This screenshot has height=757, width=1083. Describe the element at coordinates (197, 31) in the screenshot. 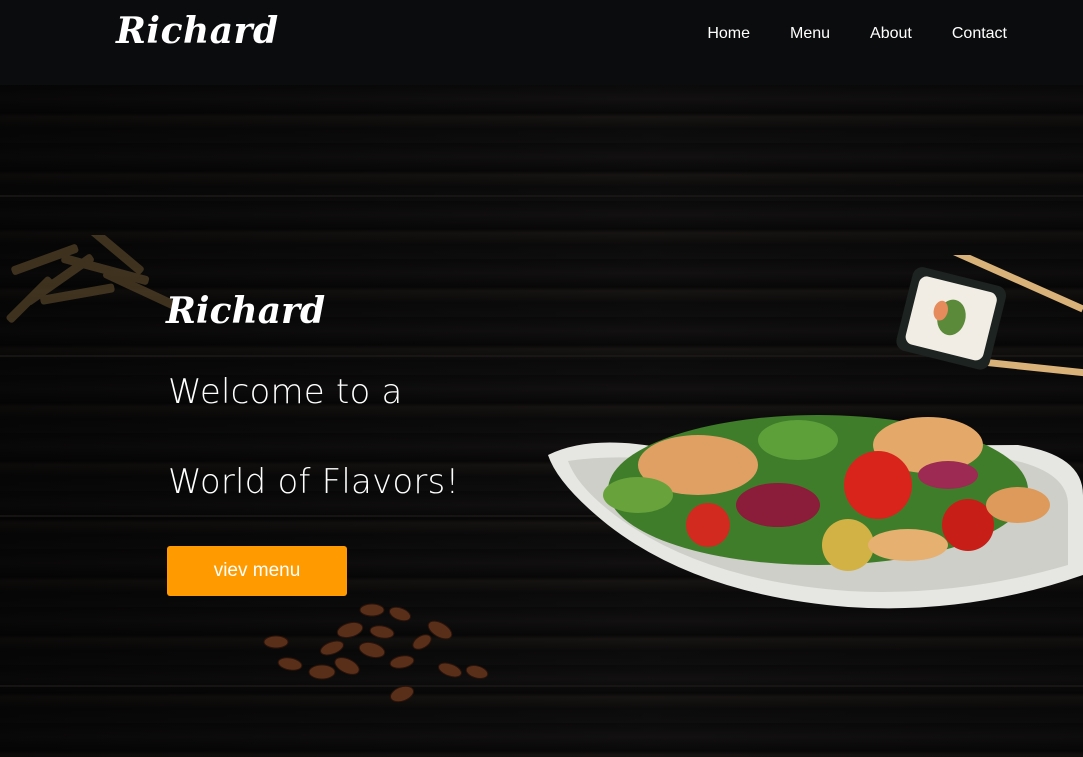

I see `brand-logo: Richard` at that location.